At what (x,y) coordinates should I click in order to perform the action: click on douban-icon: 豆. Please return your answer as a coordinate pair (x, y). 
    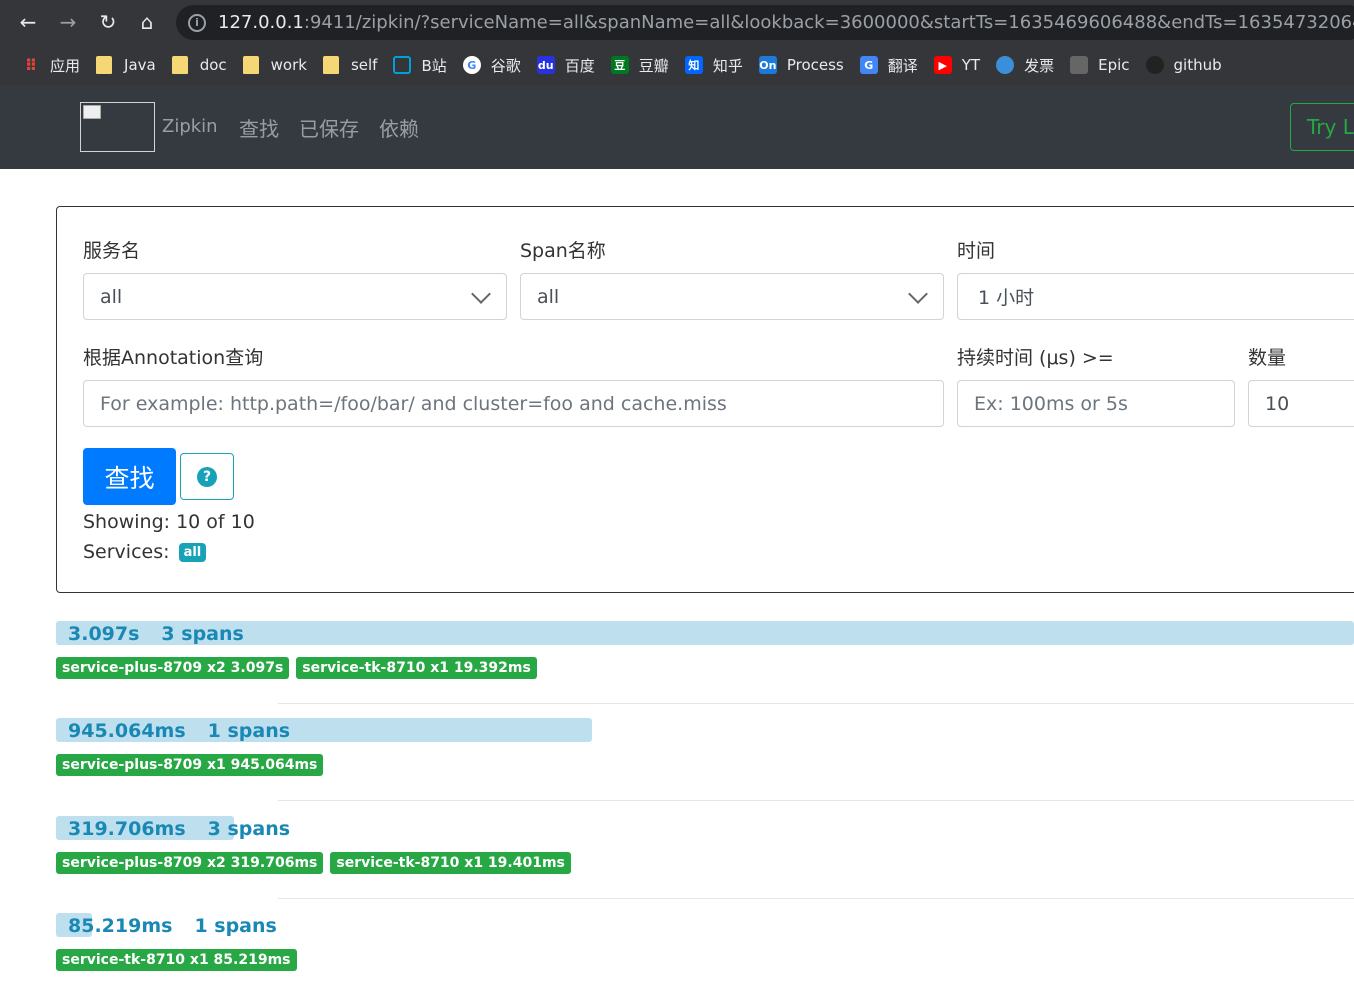
    Looking at the image, I should click on (619, 65).